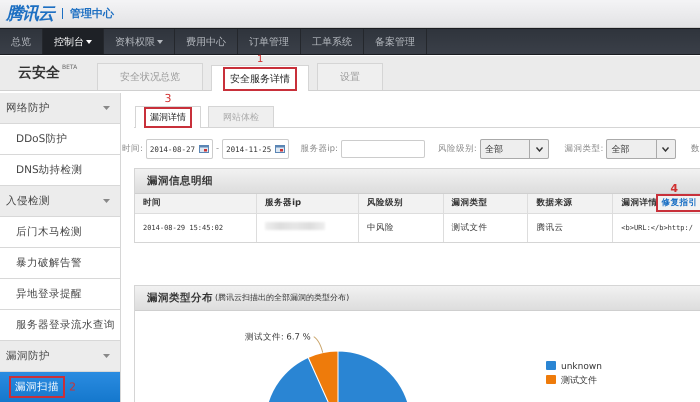 This screenshot has width=700, height=402. What do you see at coordinates (260, 78) in the screenshot?
I see `tab: 安全服务详情` at bounding box center [260, 78].